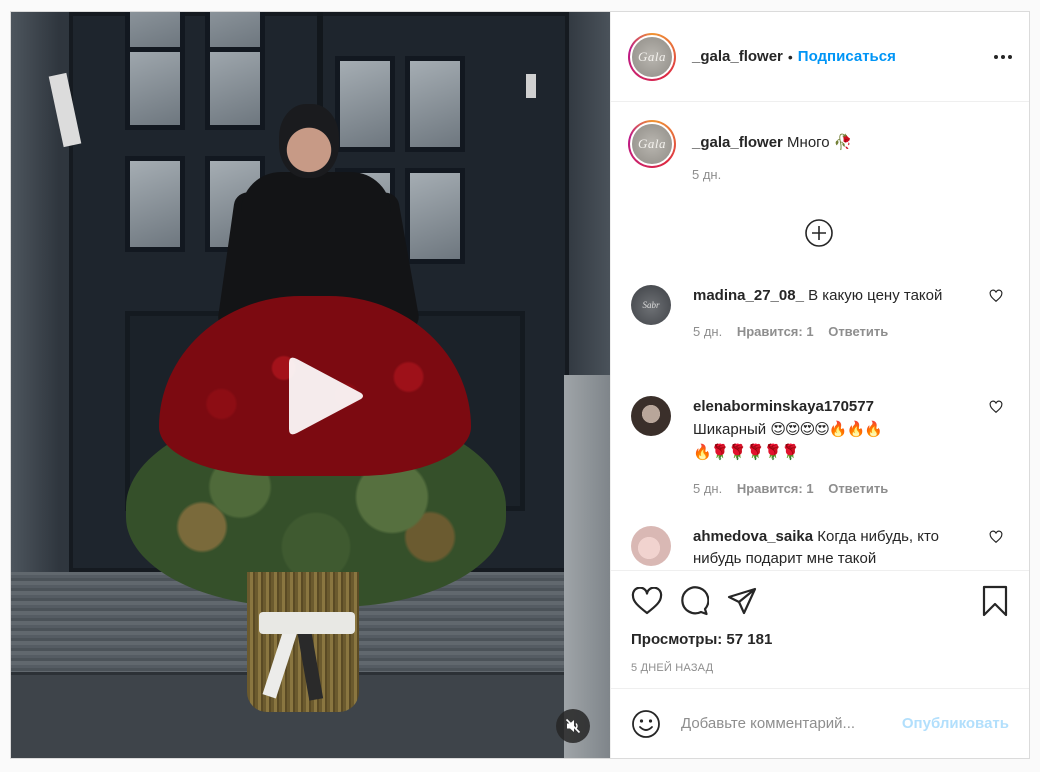 The image size is (1040, 772). I want to click on author-avatar-image: Gala, so click(652, 56).